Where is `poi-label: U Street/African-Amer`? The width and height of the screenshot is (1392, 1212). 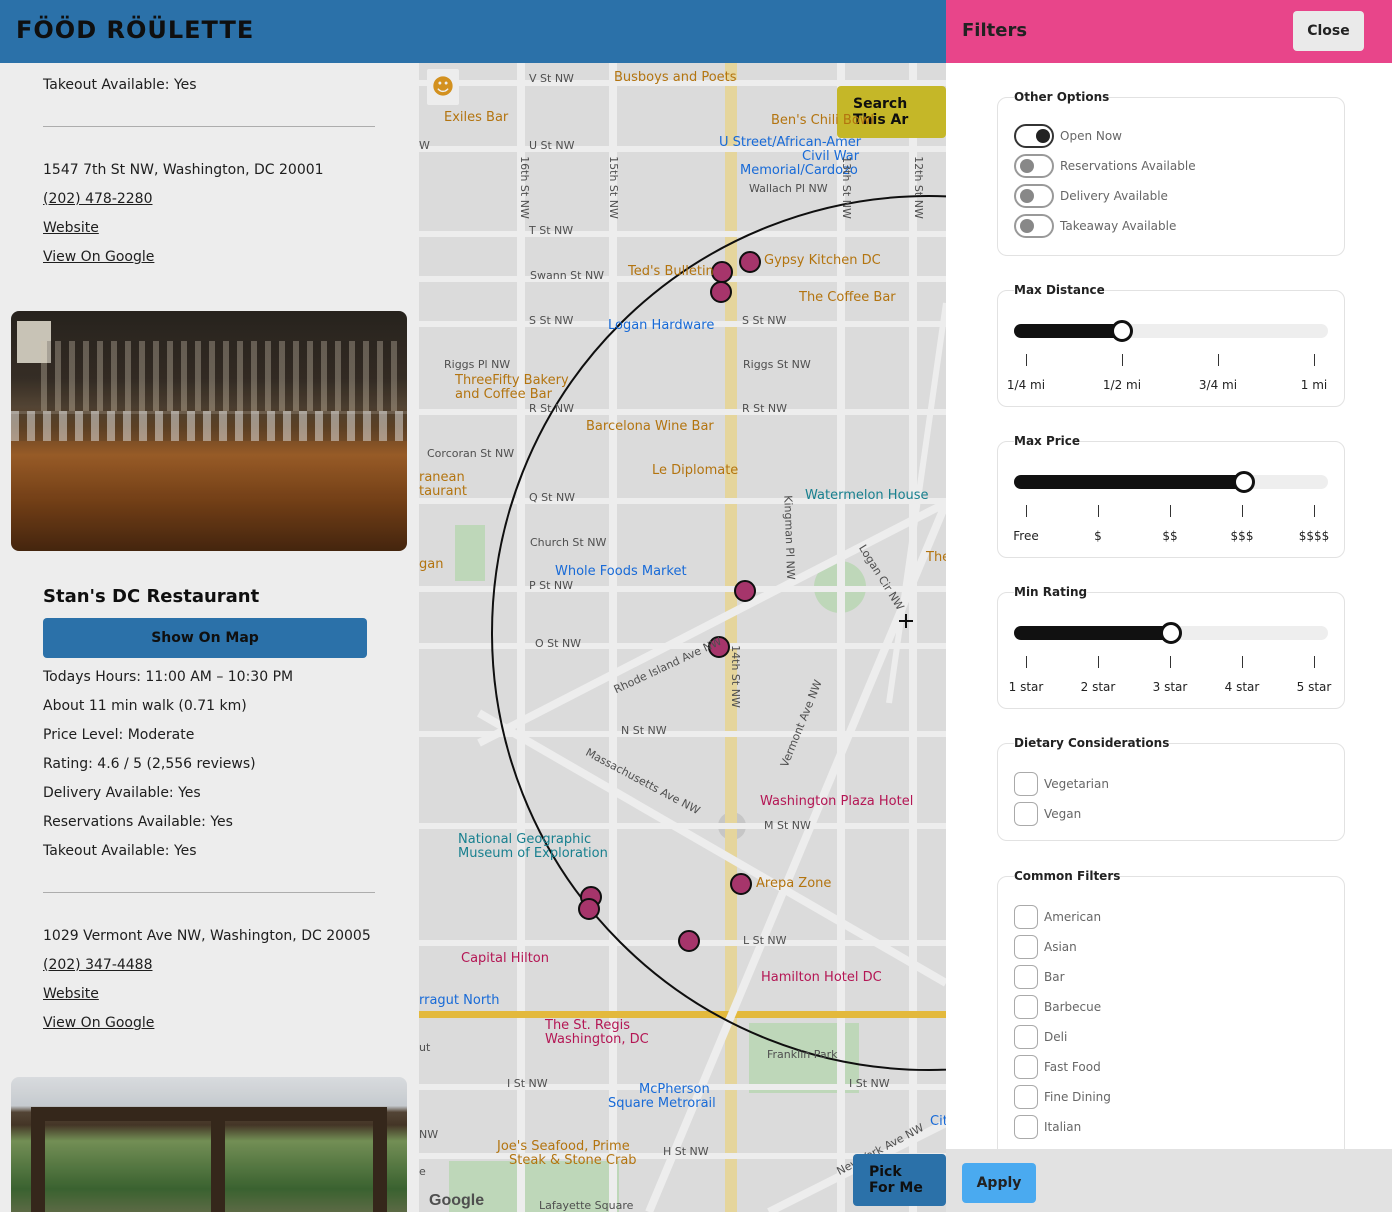 poi-label: U Street/African-Amer is located at coordinates (790, 142).